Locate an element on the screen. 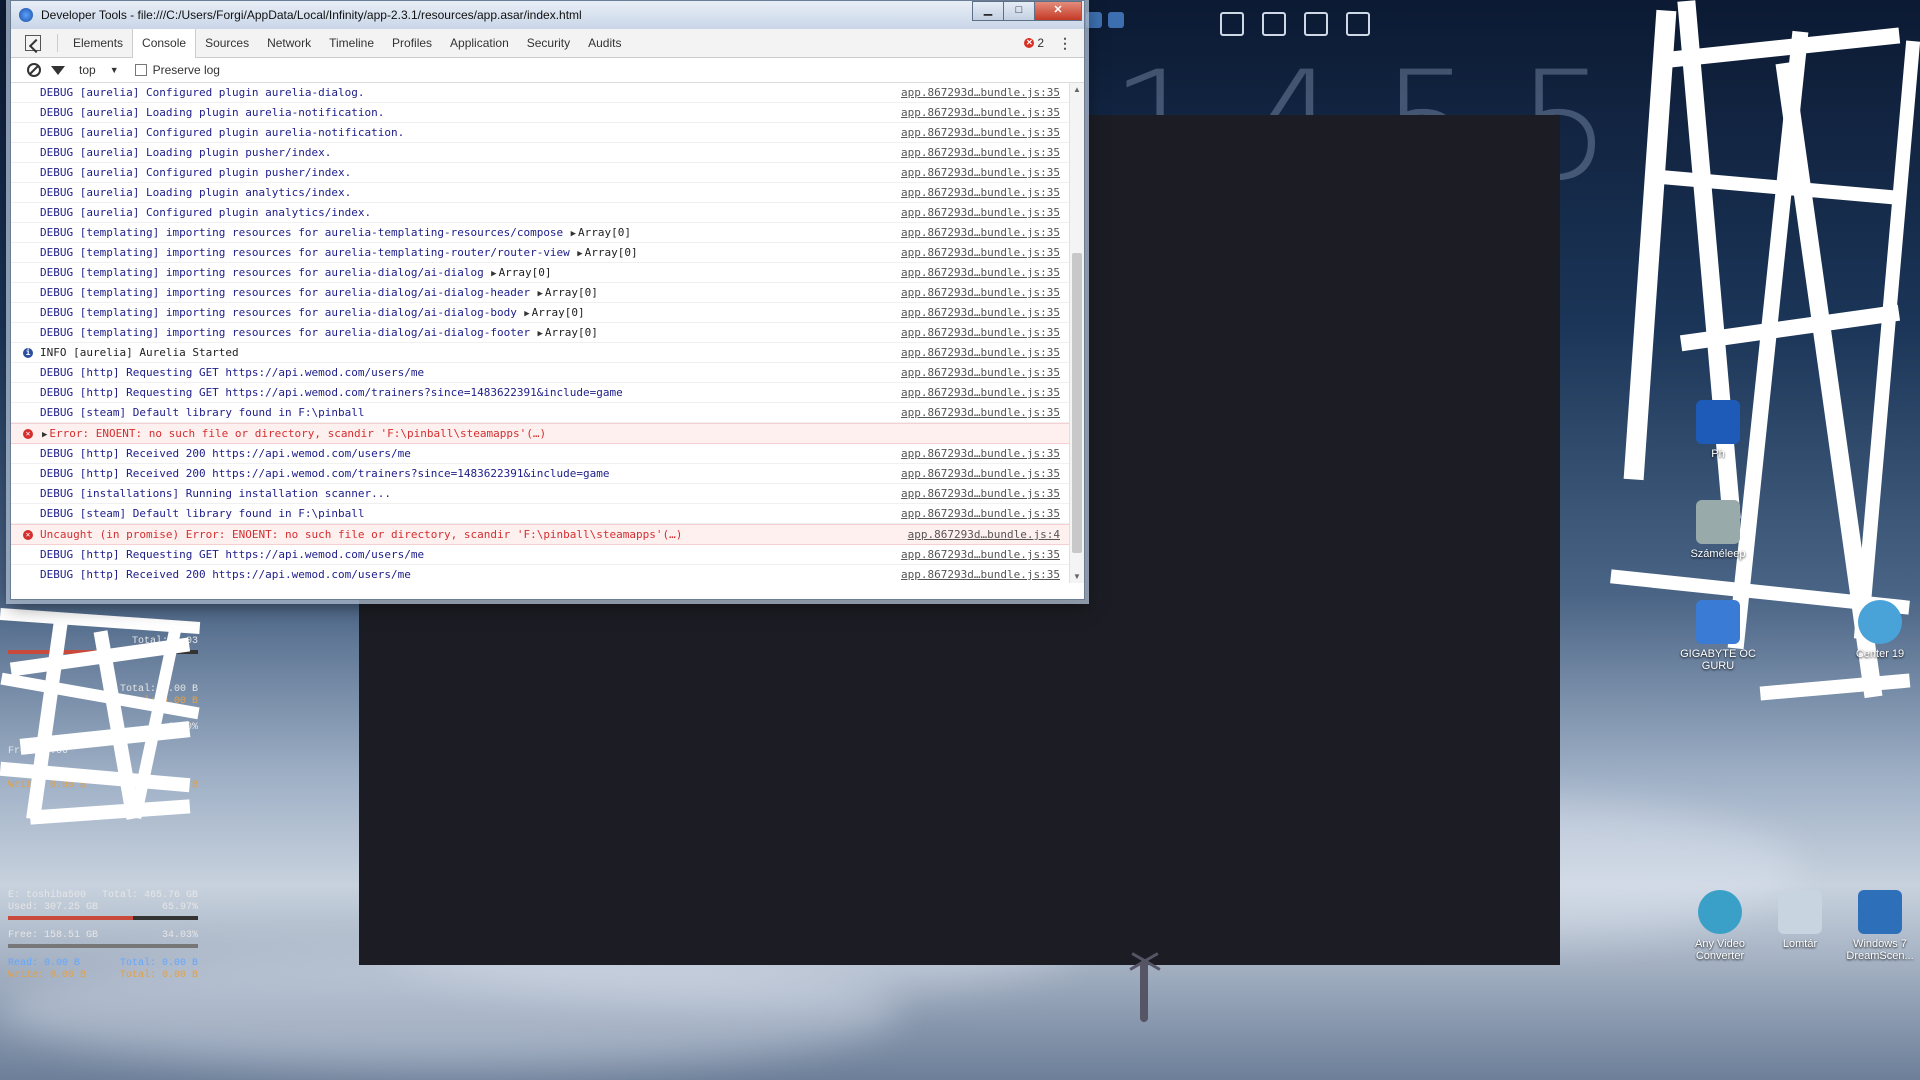  desktop-icon-label: GIGABYTE OC GURU is located at coordinates (1718, 660).